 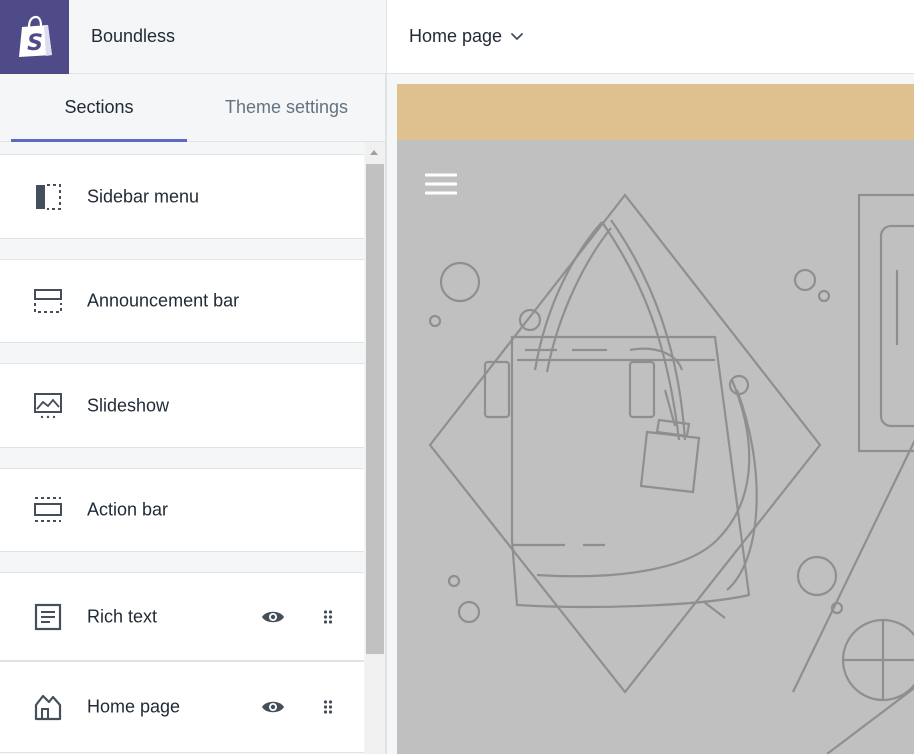 What do you see at coordinates (227, 37) in the screenshot?
I see `theme-header: Boundless` at bounding box center [227, 37].